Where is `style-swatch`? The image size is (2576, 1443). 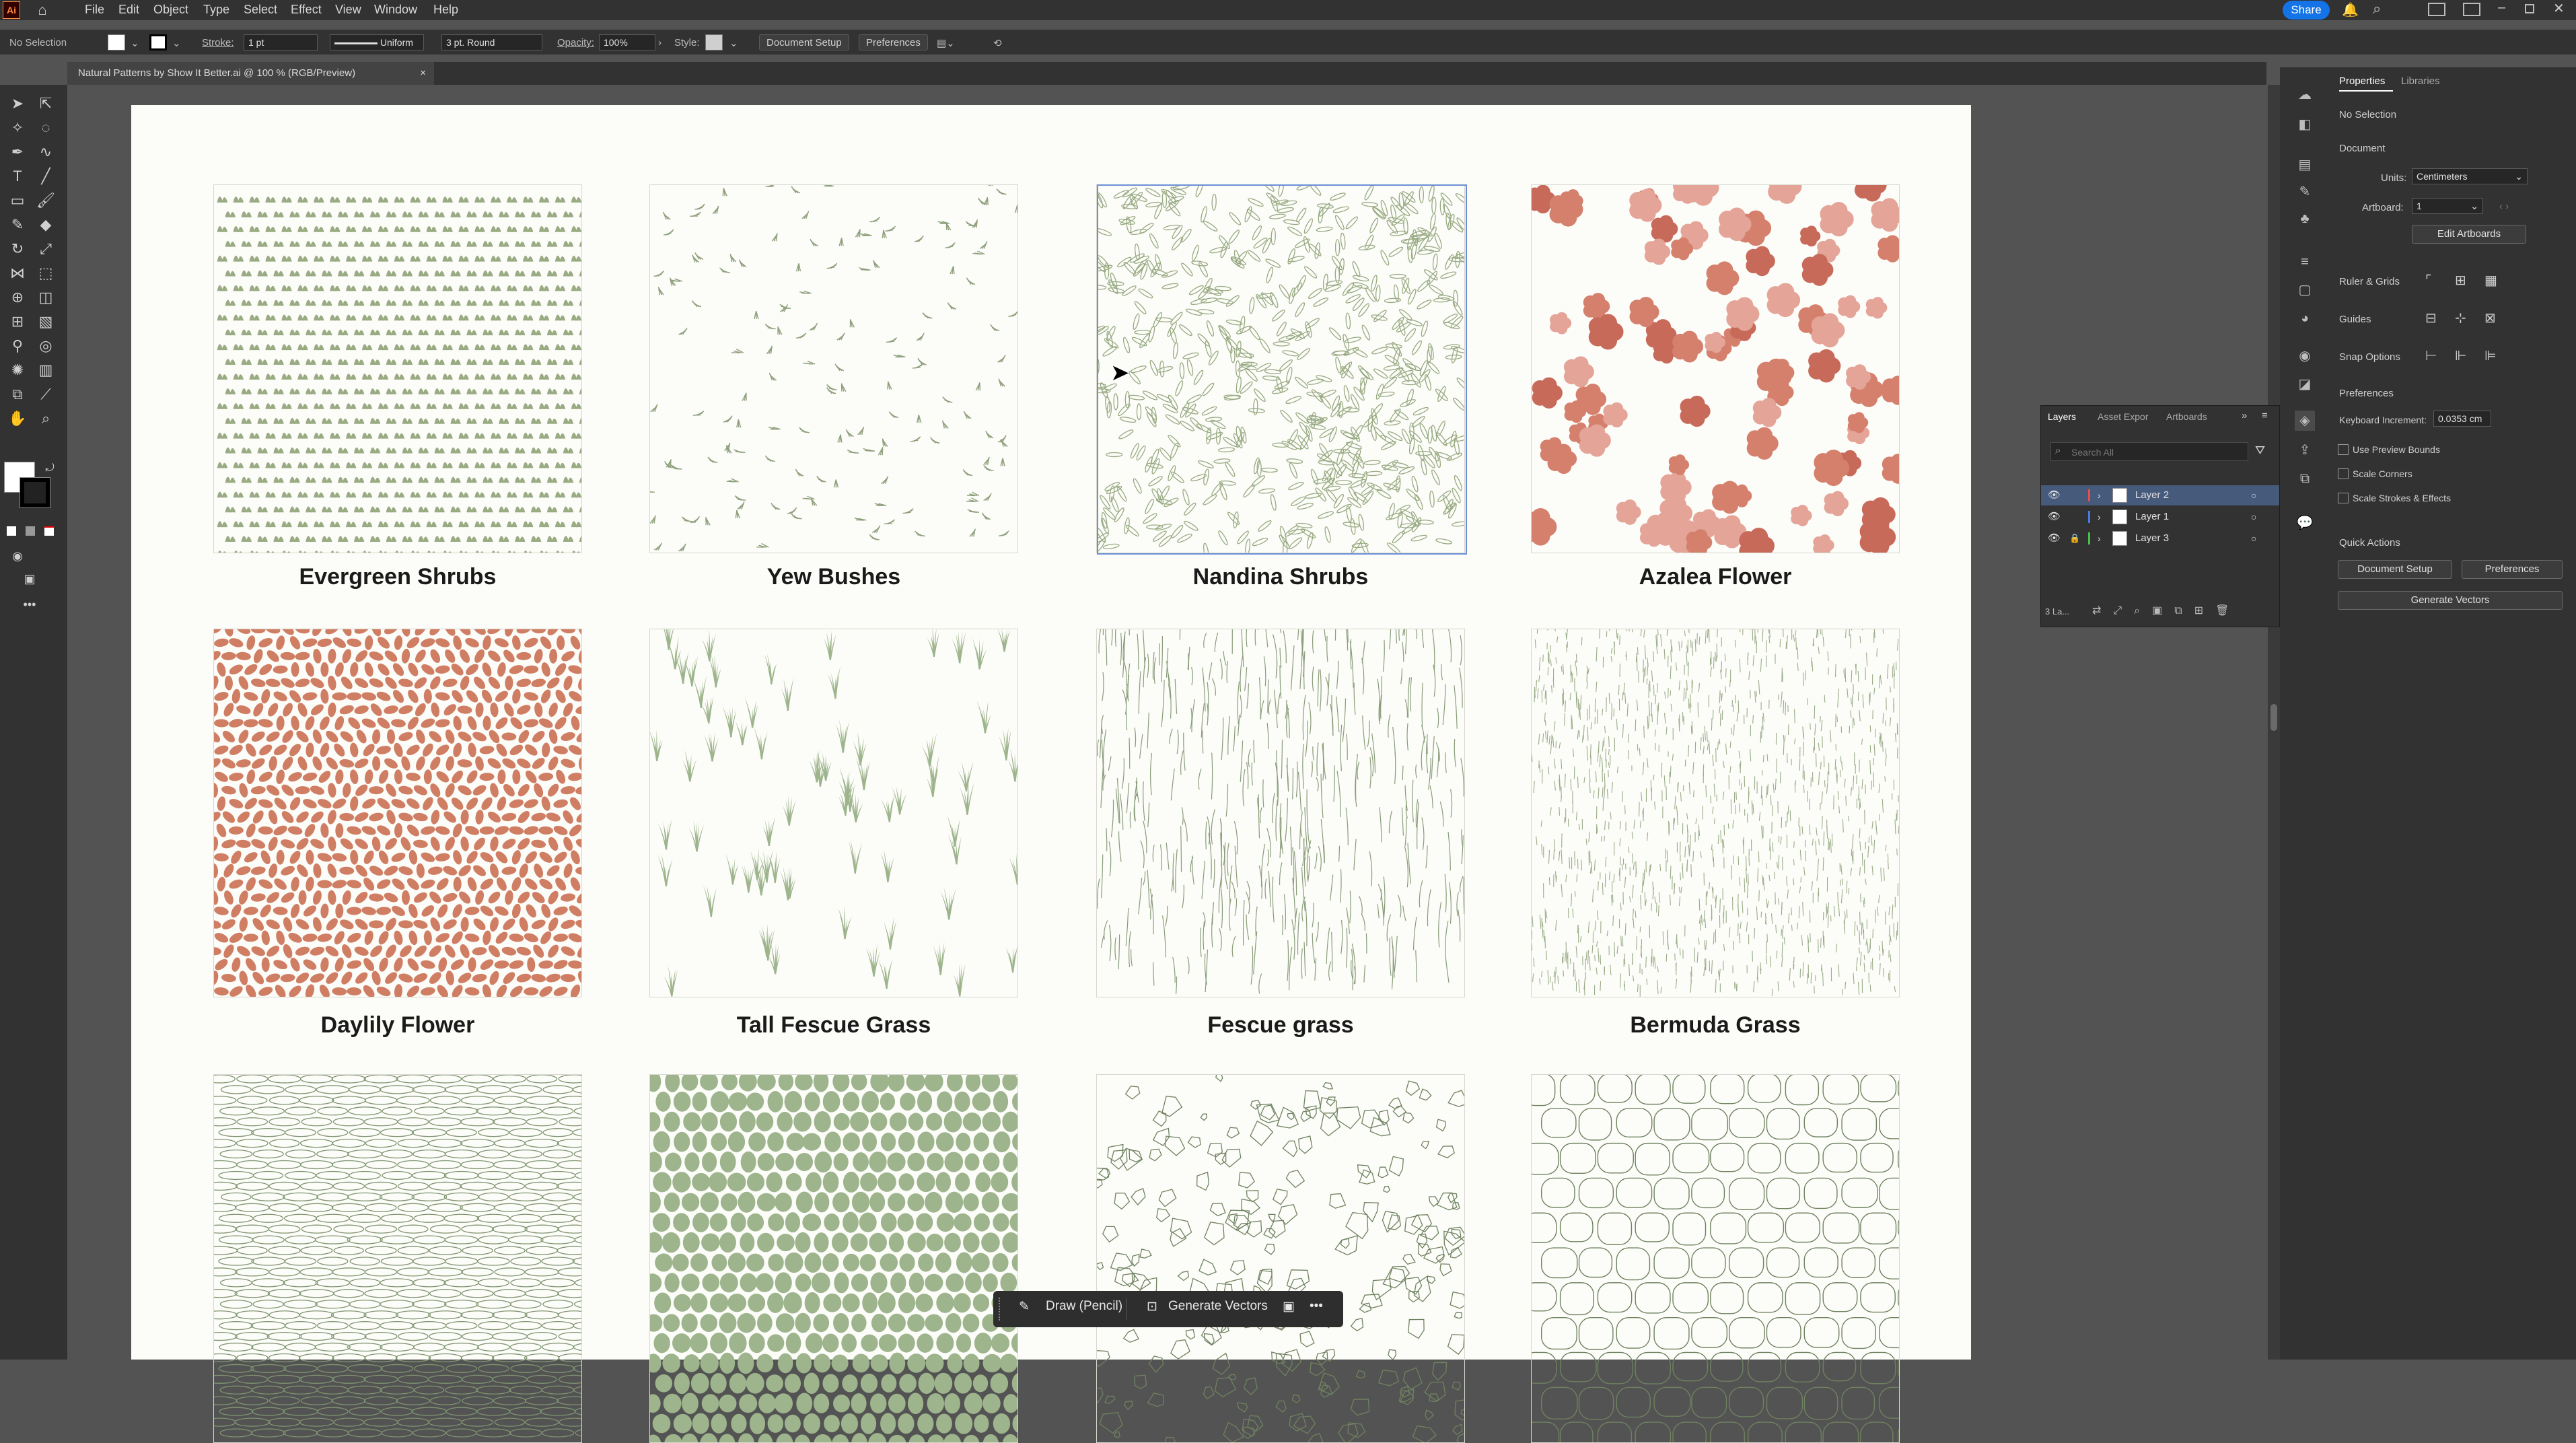 style-swatch is located at coordinates (714, 42).